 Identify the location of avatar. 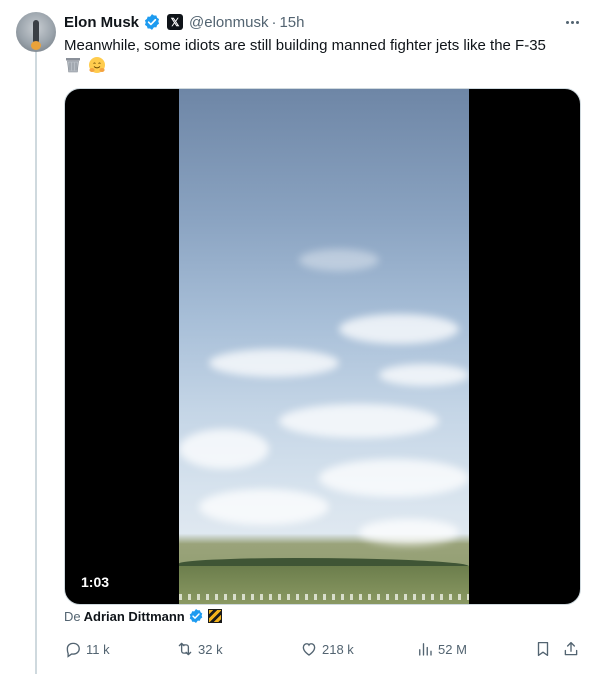
(36, 32).